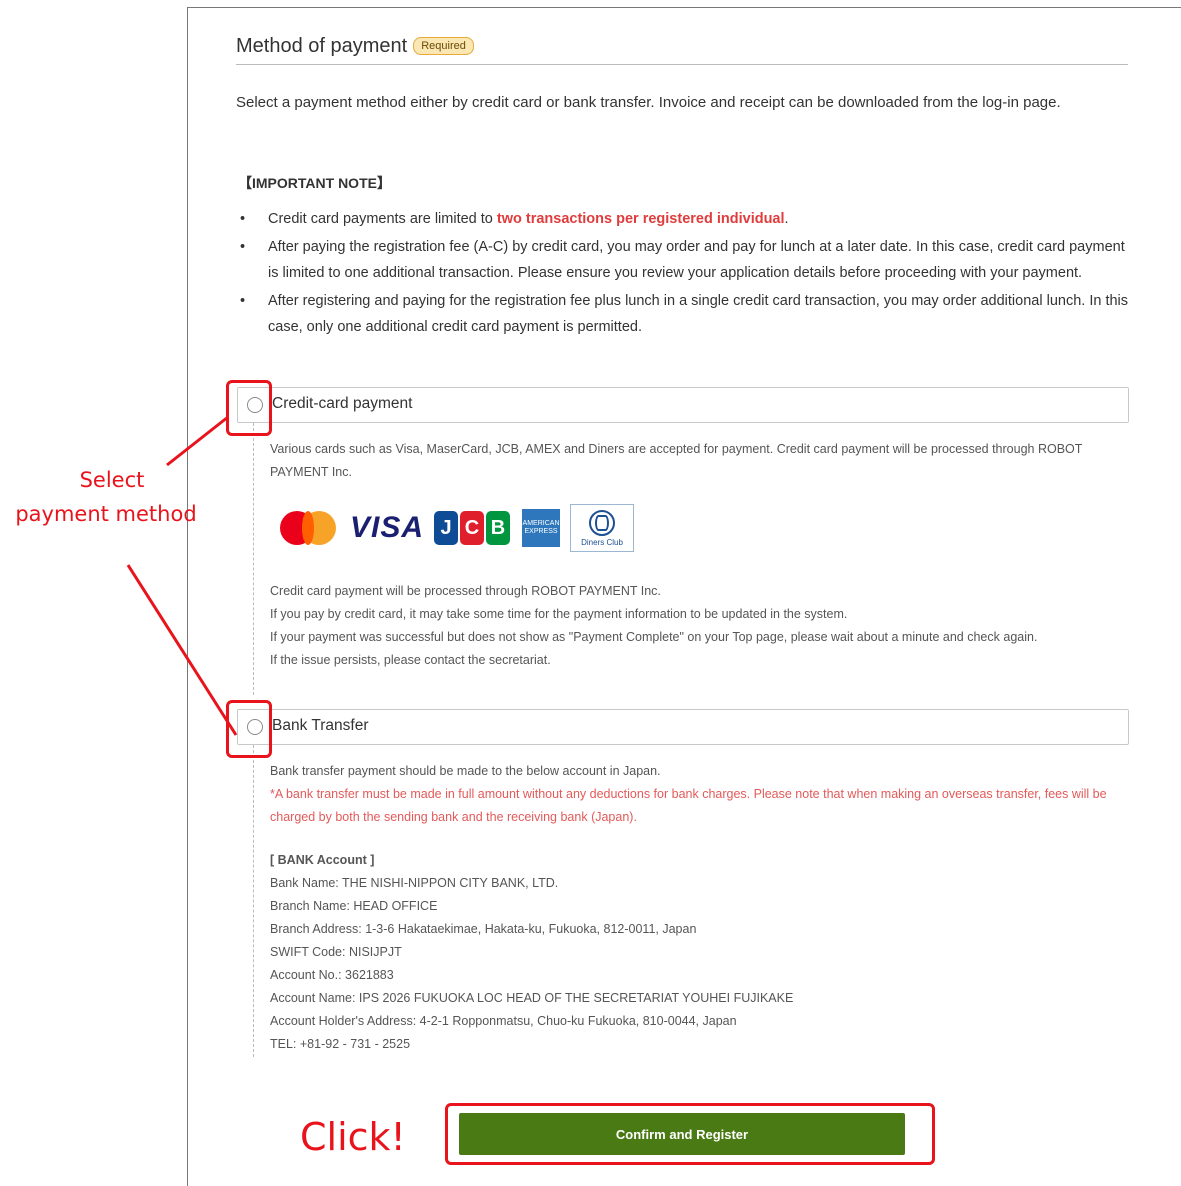 The image size is (1181, 1186). Describe the element at coordinates (249, 408) in the screenshot. I see `annotation-box-credit-radio` at that location.